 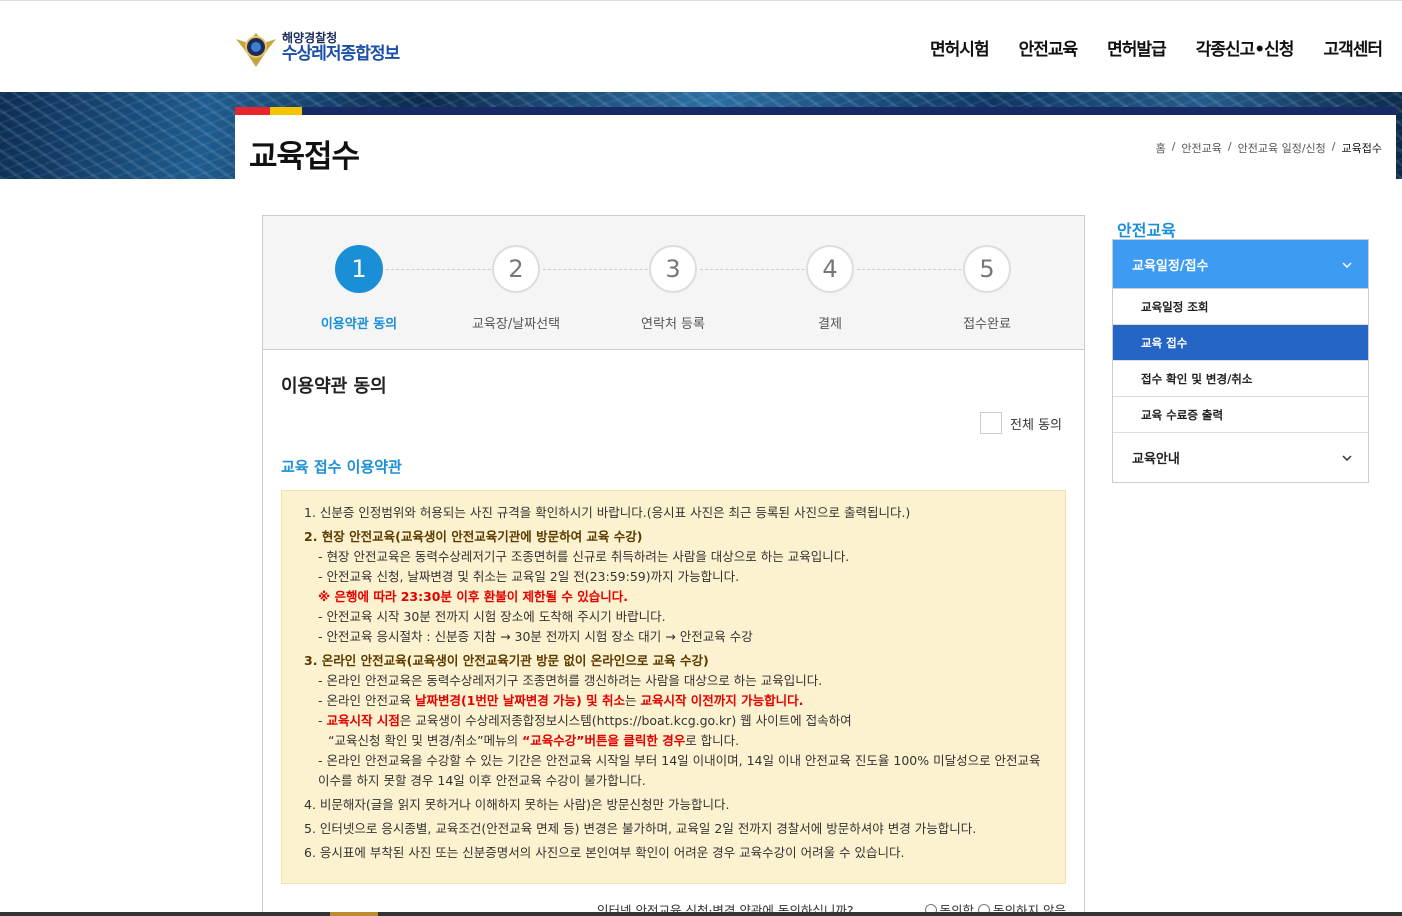 What do you see at coordinates (1240, 457) in the screenshot?
I see `sidebar-group-guide: 교육안내` at bounding box center [1240, 457].